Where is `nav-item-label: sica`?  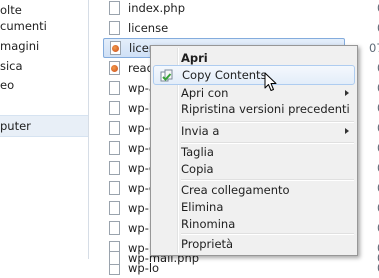 nav-item-label: sica is located at coordinates (11, 66).